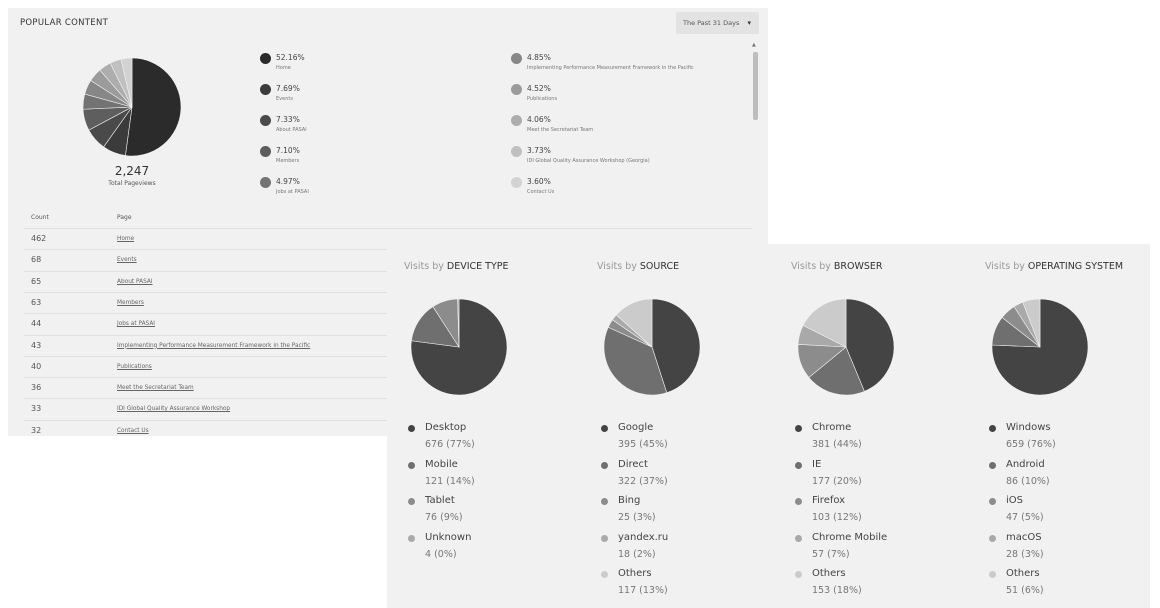  Describe the element at coordinates (541, 192) in the screenshot. I see `legend-page-name: Contact Us` at that location.